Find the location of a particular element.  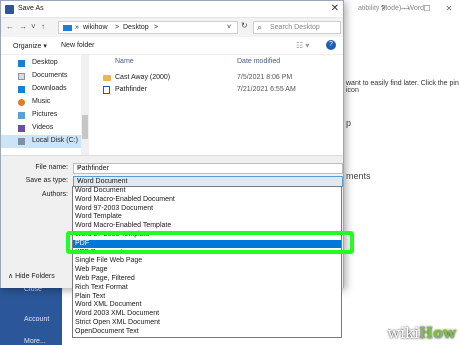

window-controls: ? — ☐ ✕ is located at coordinates (416, 9).